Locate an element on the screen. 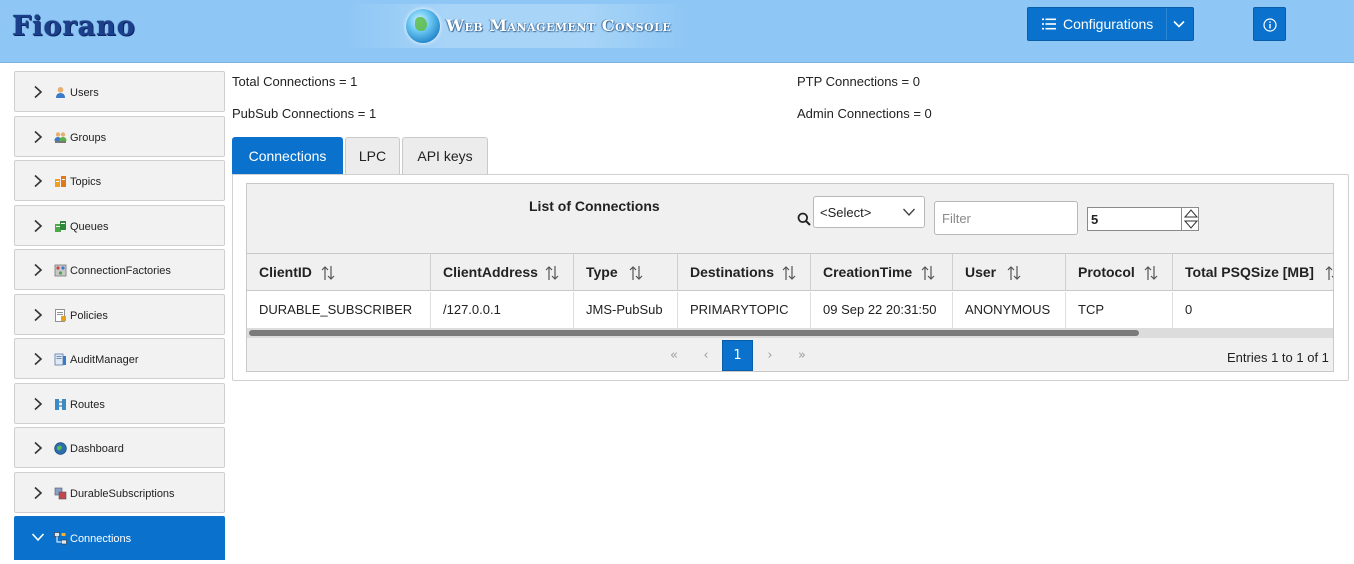 This screenshot has height=564, width=1354. durable-subscriptions-icon is located at coordinates (60, 493).